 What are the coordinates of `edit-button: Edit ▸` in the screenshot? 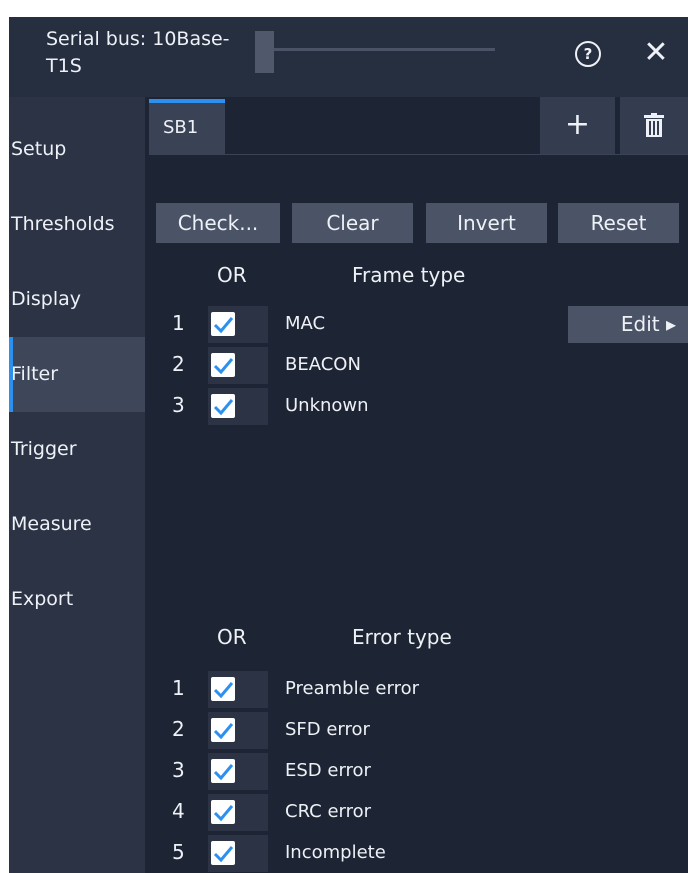 It's located at (628, 324).